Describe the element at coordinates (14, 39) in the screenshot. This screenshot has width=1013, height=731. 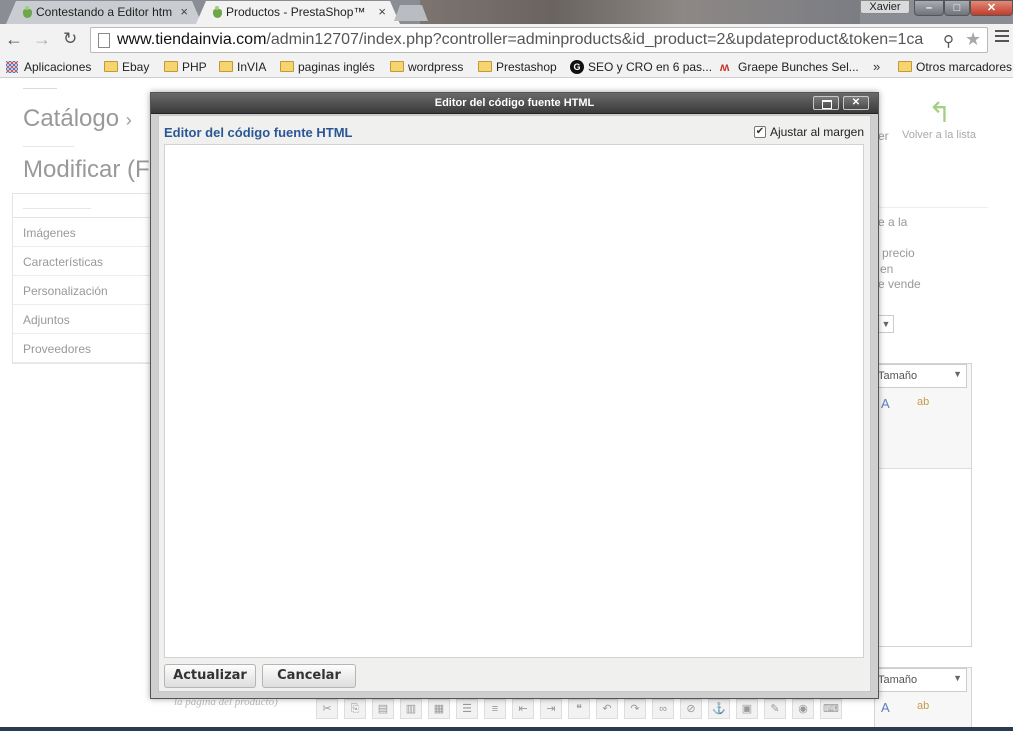
I see `back-arrow-icon: ←` at that location.